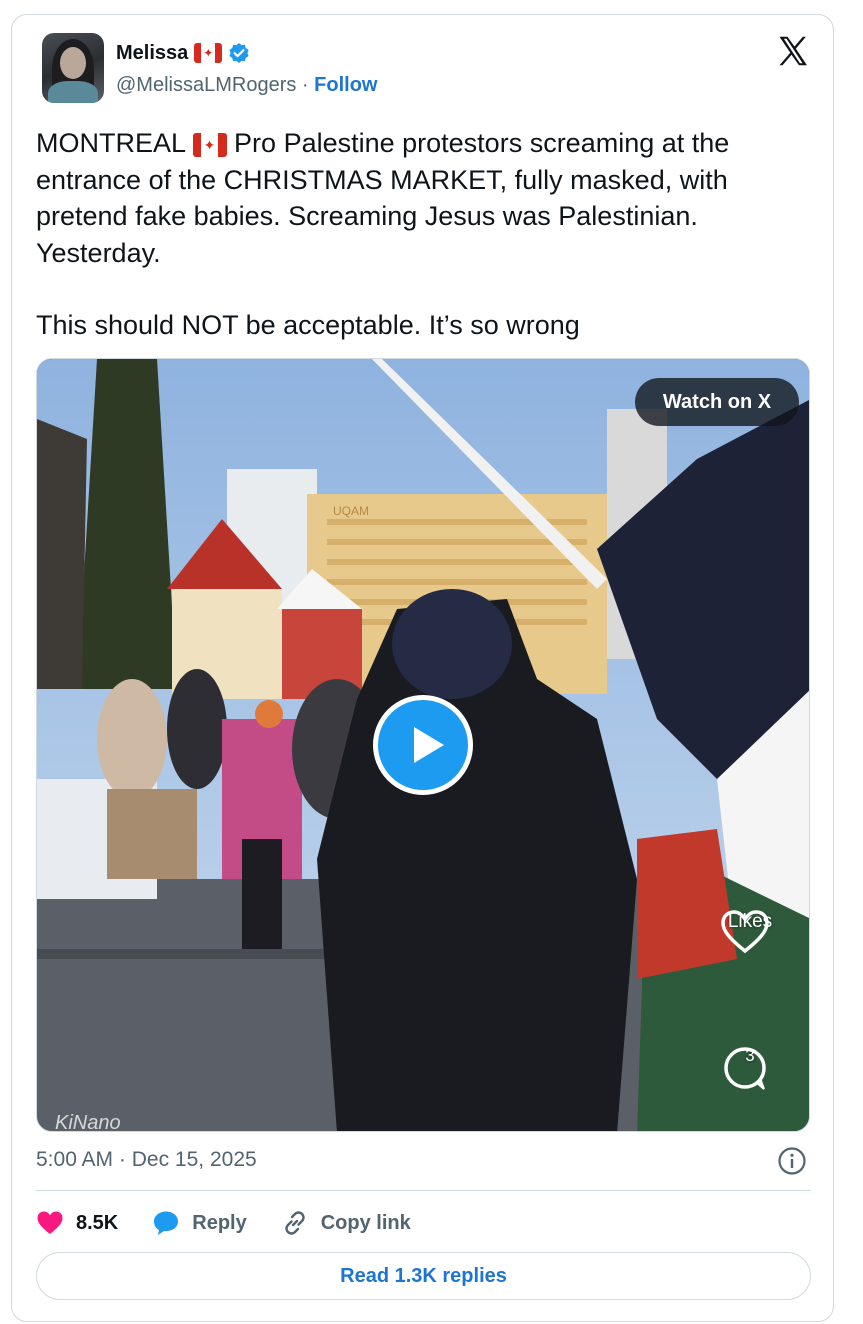 This screenshot has width=863, height=1324. What do you see at coordinates (717, 402) in the screenshot?
I see `watch-on-x-button: Watch on X` at bounding box center [717, 402].